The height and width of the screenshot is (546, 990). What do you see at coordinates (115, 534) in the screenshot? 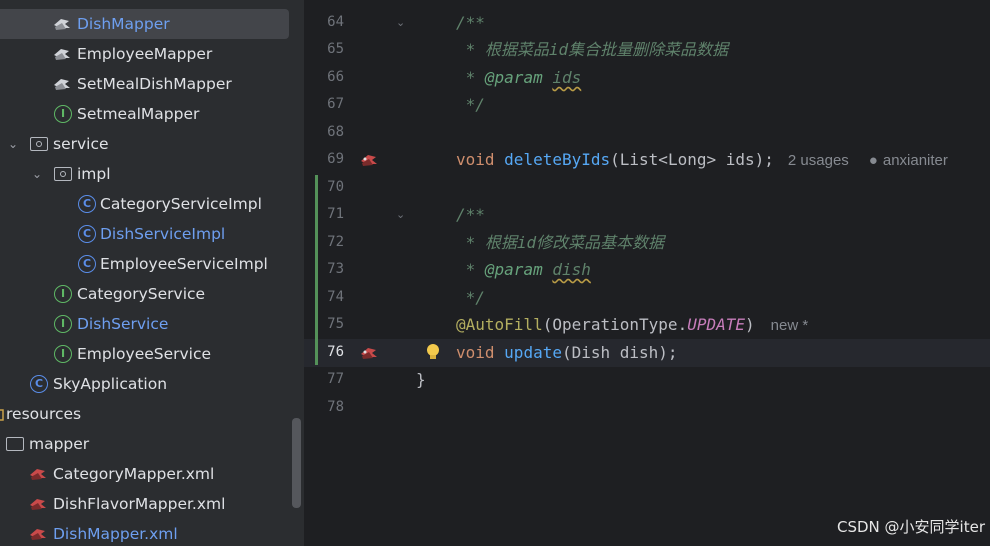
I see `tree-item-label: DishMapper.xml` at bounding box center [115, 534].